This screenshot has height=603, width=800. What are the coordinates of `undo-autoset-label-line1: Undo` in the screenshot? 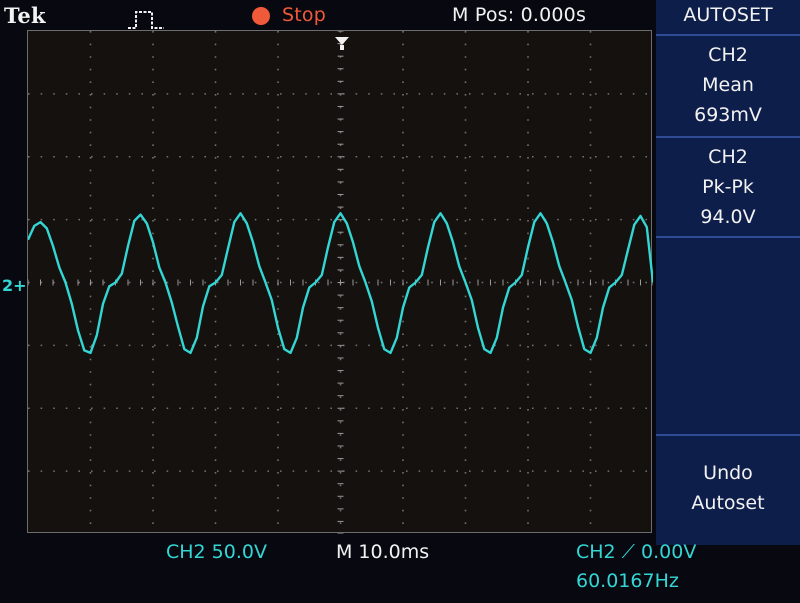 It's located at (728, 473).